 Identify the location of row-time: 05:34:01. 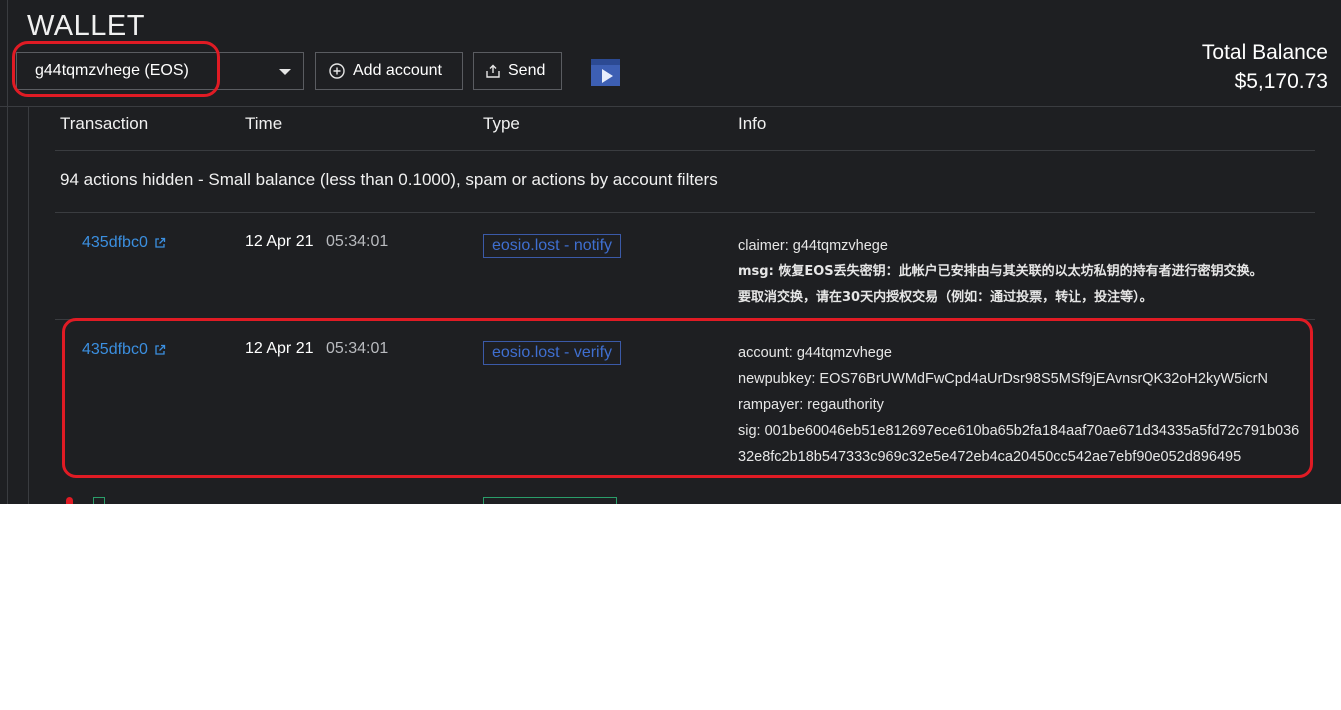
(357, 241).